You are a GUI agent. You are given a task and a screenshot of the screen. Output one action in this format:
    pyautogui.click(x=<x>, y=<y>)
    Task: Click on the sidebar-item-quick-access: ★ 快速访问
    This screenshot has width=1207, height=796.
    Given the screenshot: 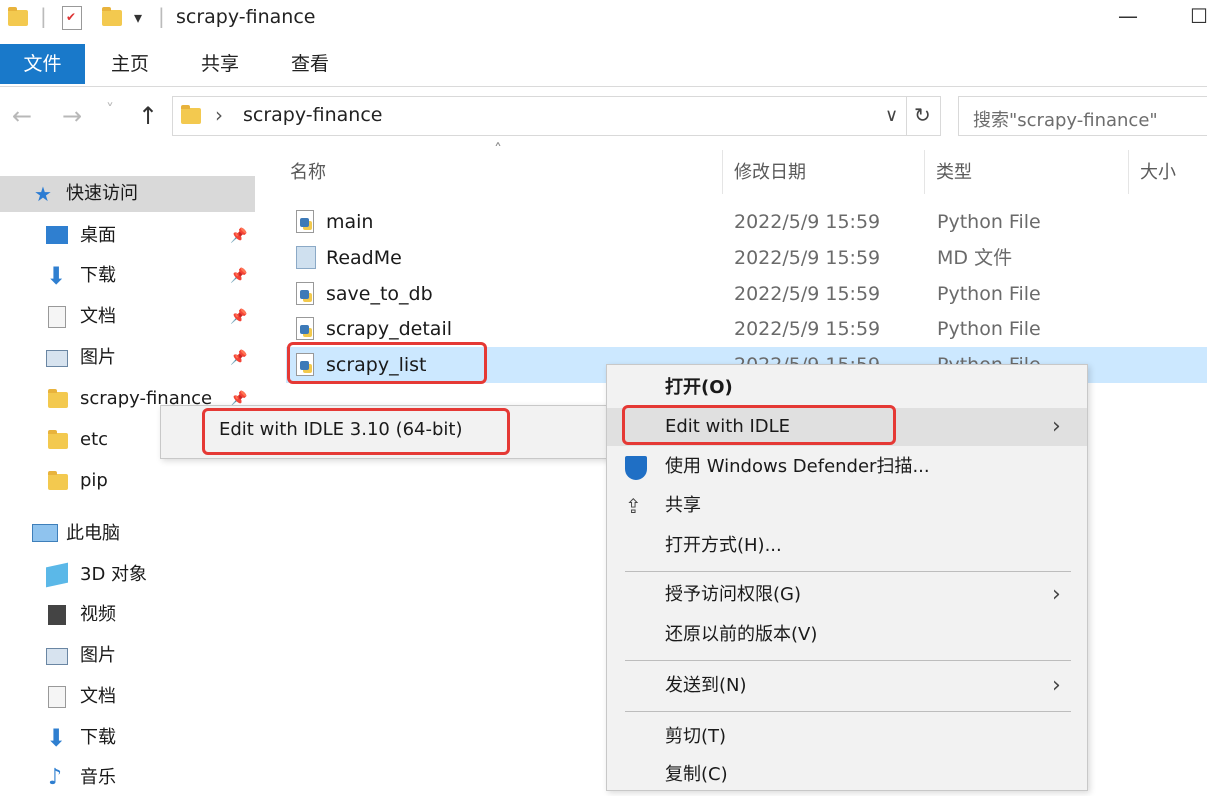 What is the action you would take?
    pyautogui.click(x=127, y=194)
    